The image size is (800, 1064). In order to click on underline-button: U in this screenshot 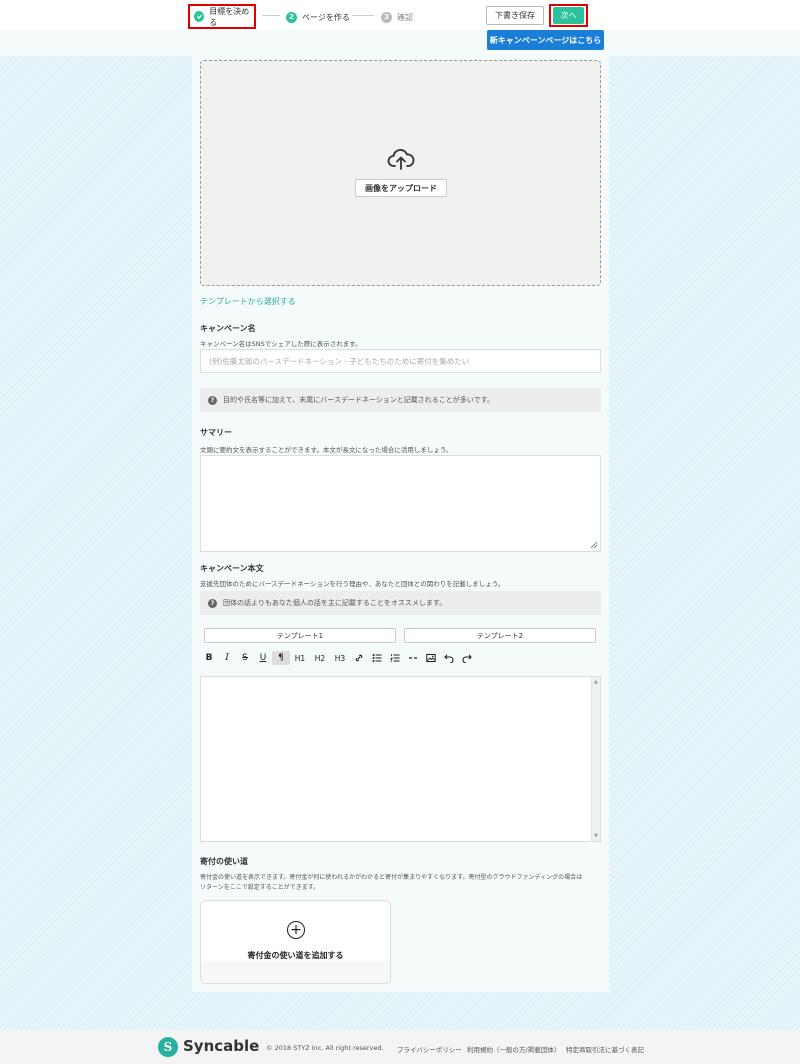, I will do `click(263, 658)`.